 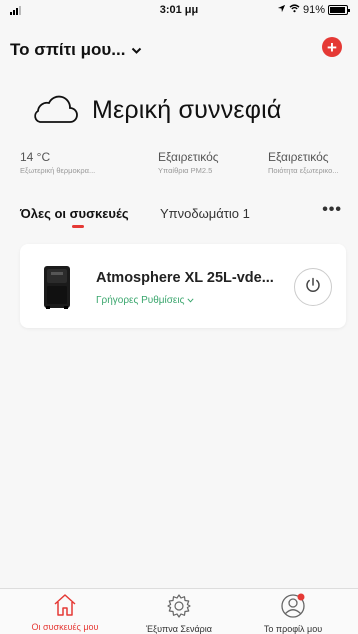 What do you see at coordinates (65, 627) in the screenshot?
I see `tab-label: Οι συσκευές μου` at bounding box center [65, 627].